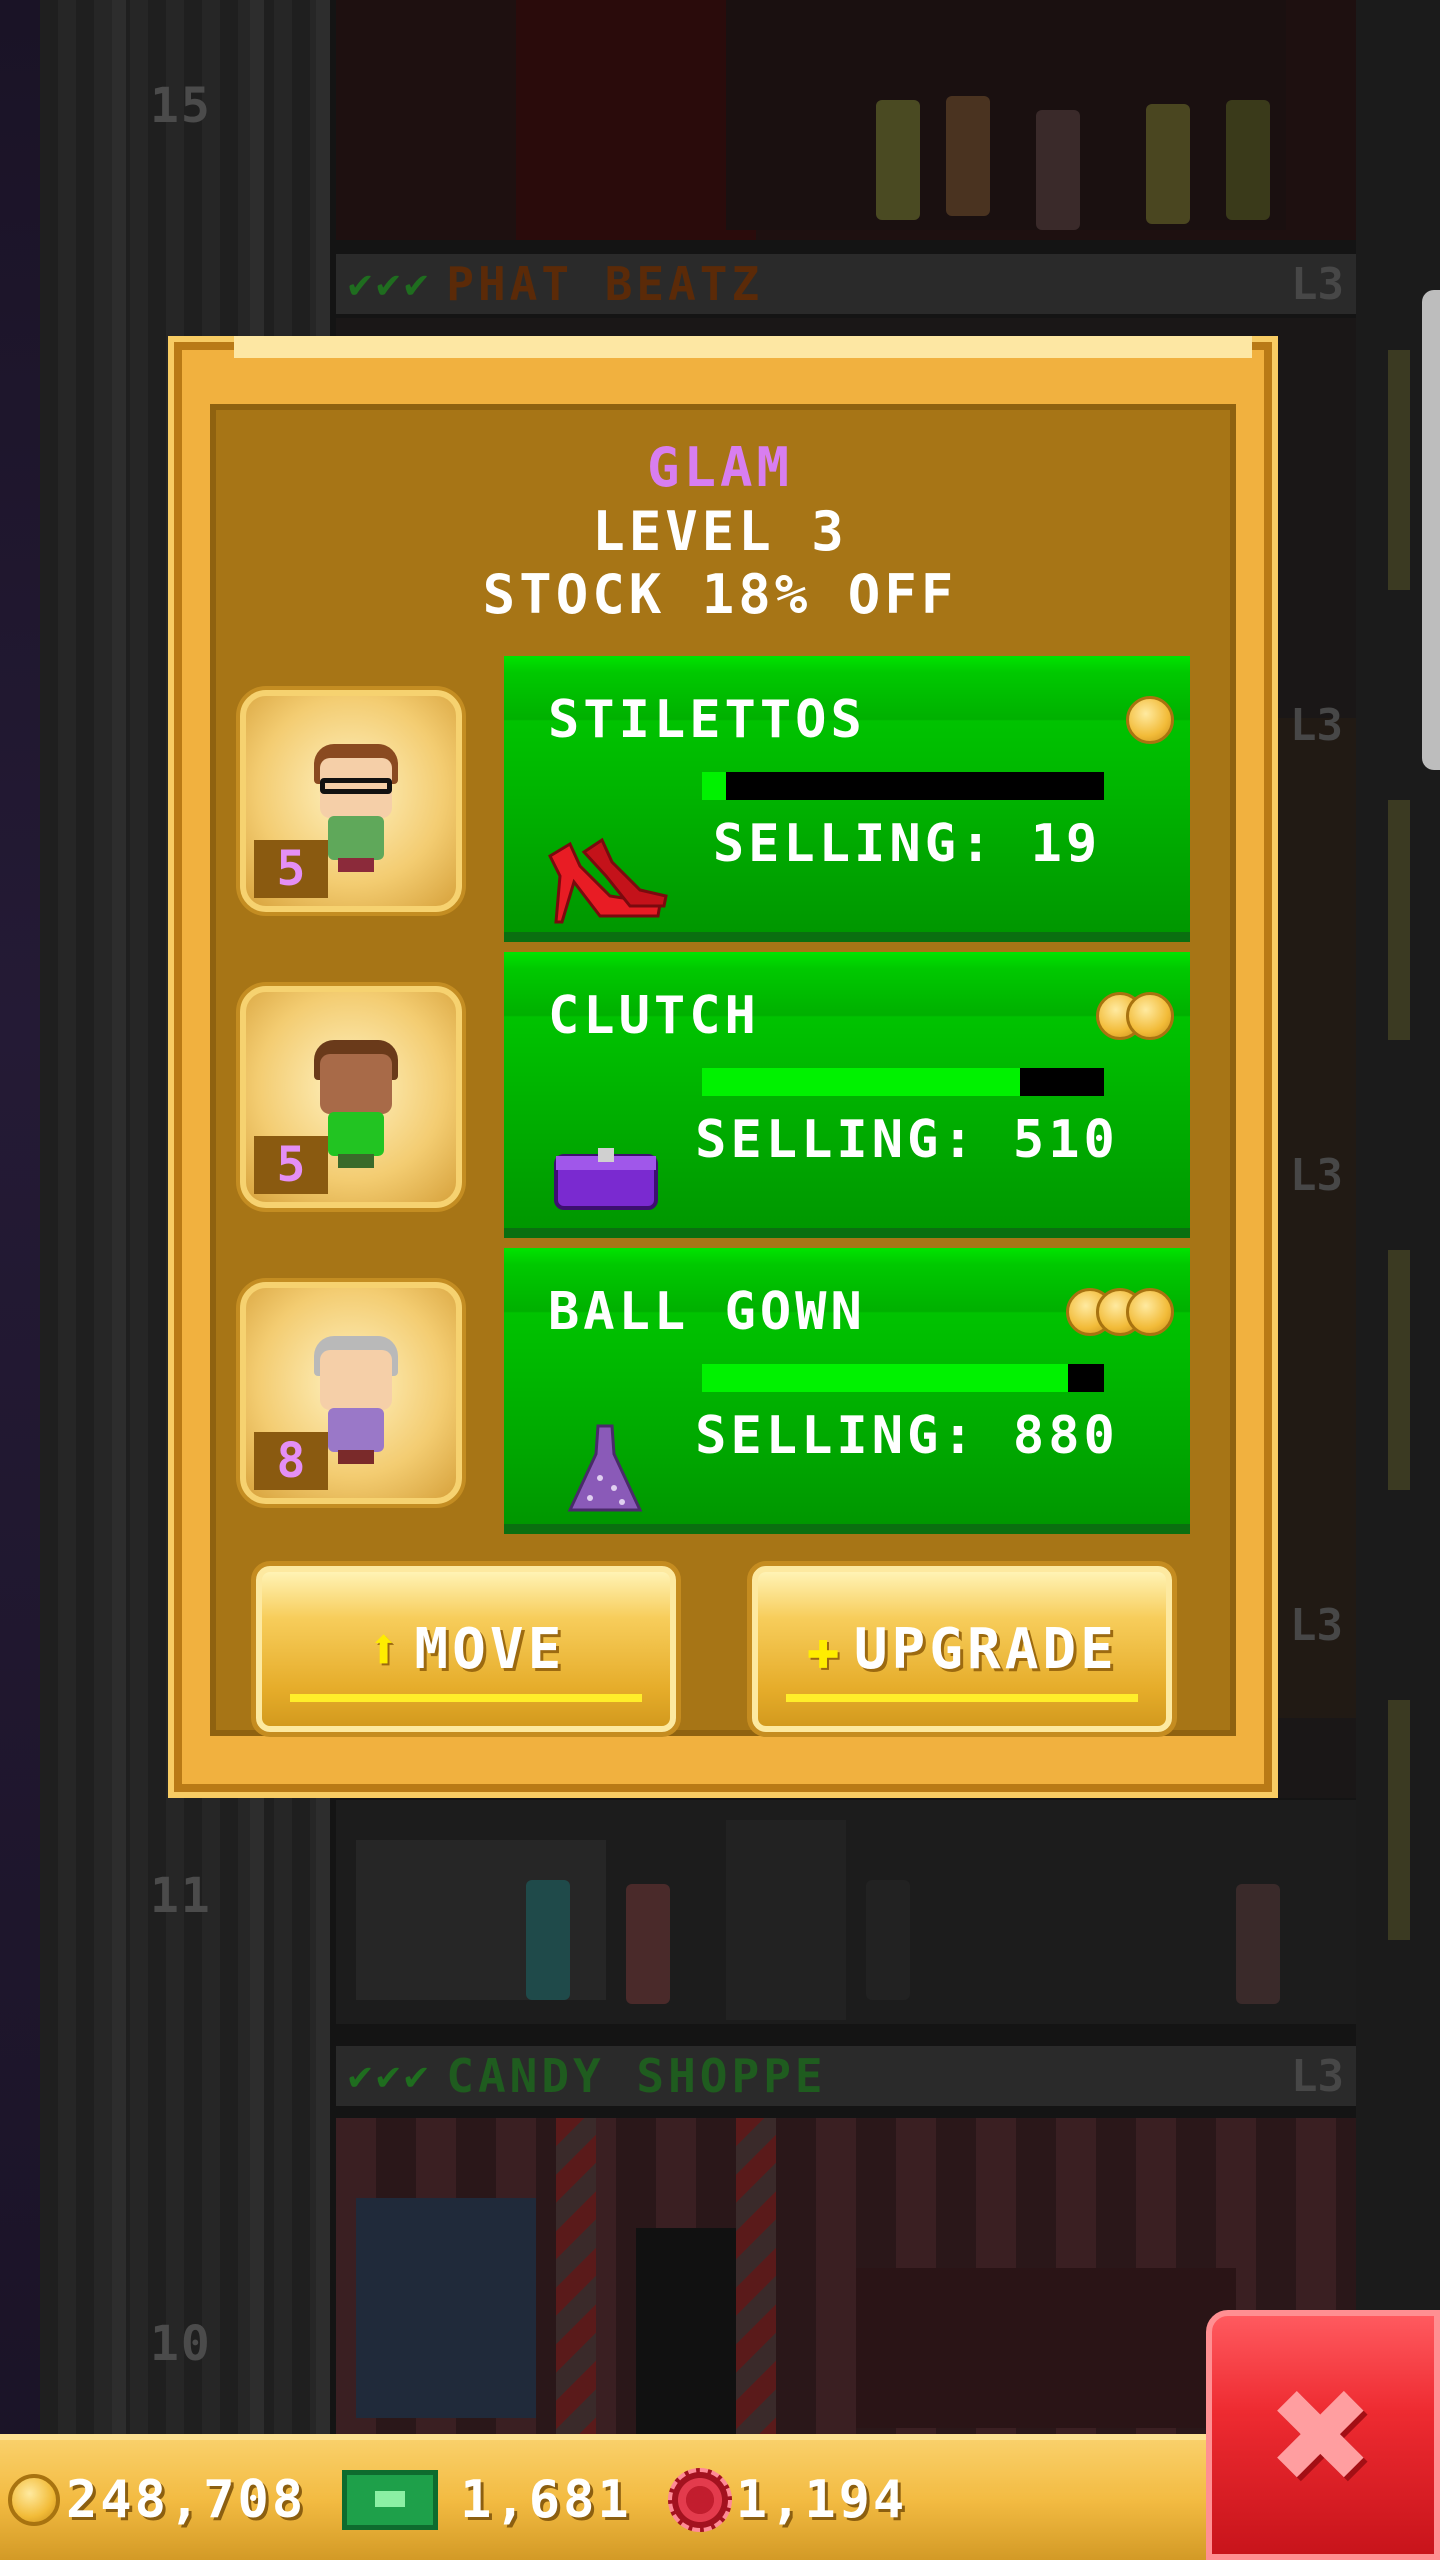 The width and height of the screenshot is (1440, 2560). Describe the element at coordinates (720, 467) in the screenshot. I see `floor-title: GLAM` at that location.